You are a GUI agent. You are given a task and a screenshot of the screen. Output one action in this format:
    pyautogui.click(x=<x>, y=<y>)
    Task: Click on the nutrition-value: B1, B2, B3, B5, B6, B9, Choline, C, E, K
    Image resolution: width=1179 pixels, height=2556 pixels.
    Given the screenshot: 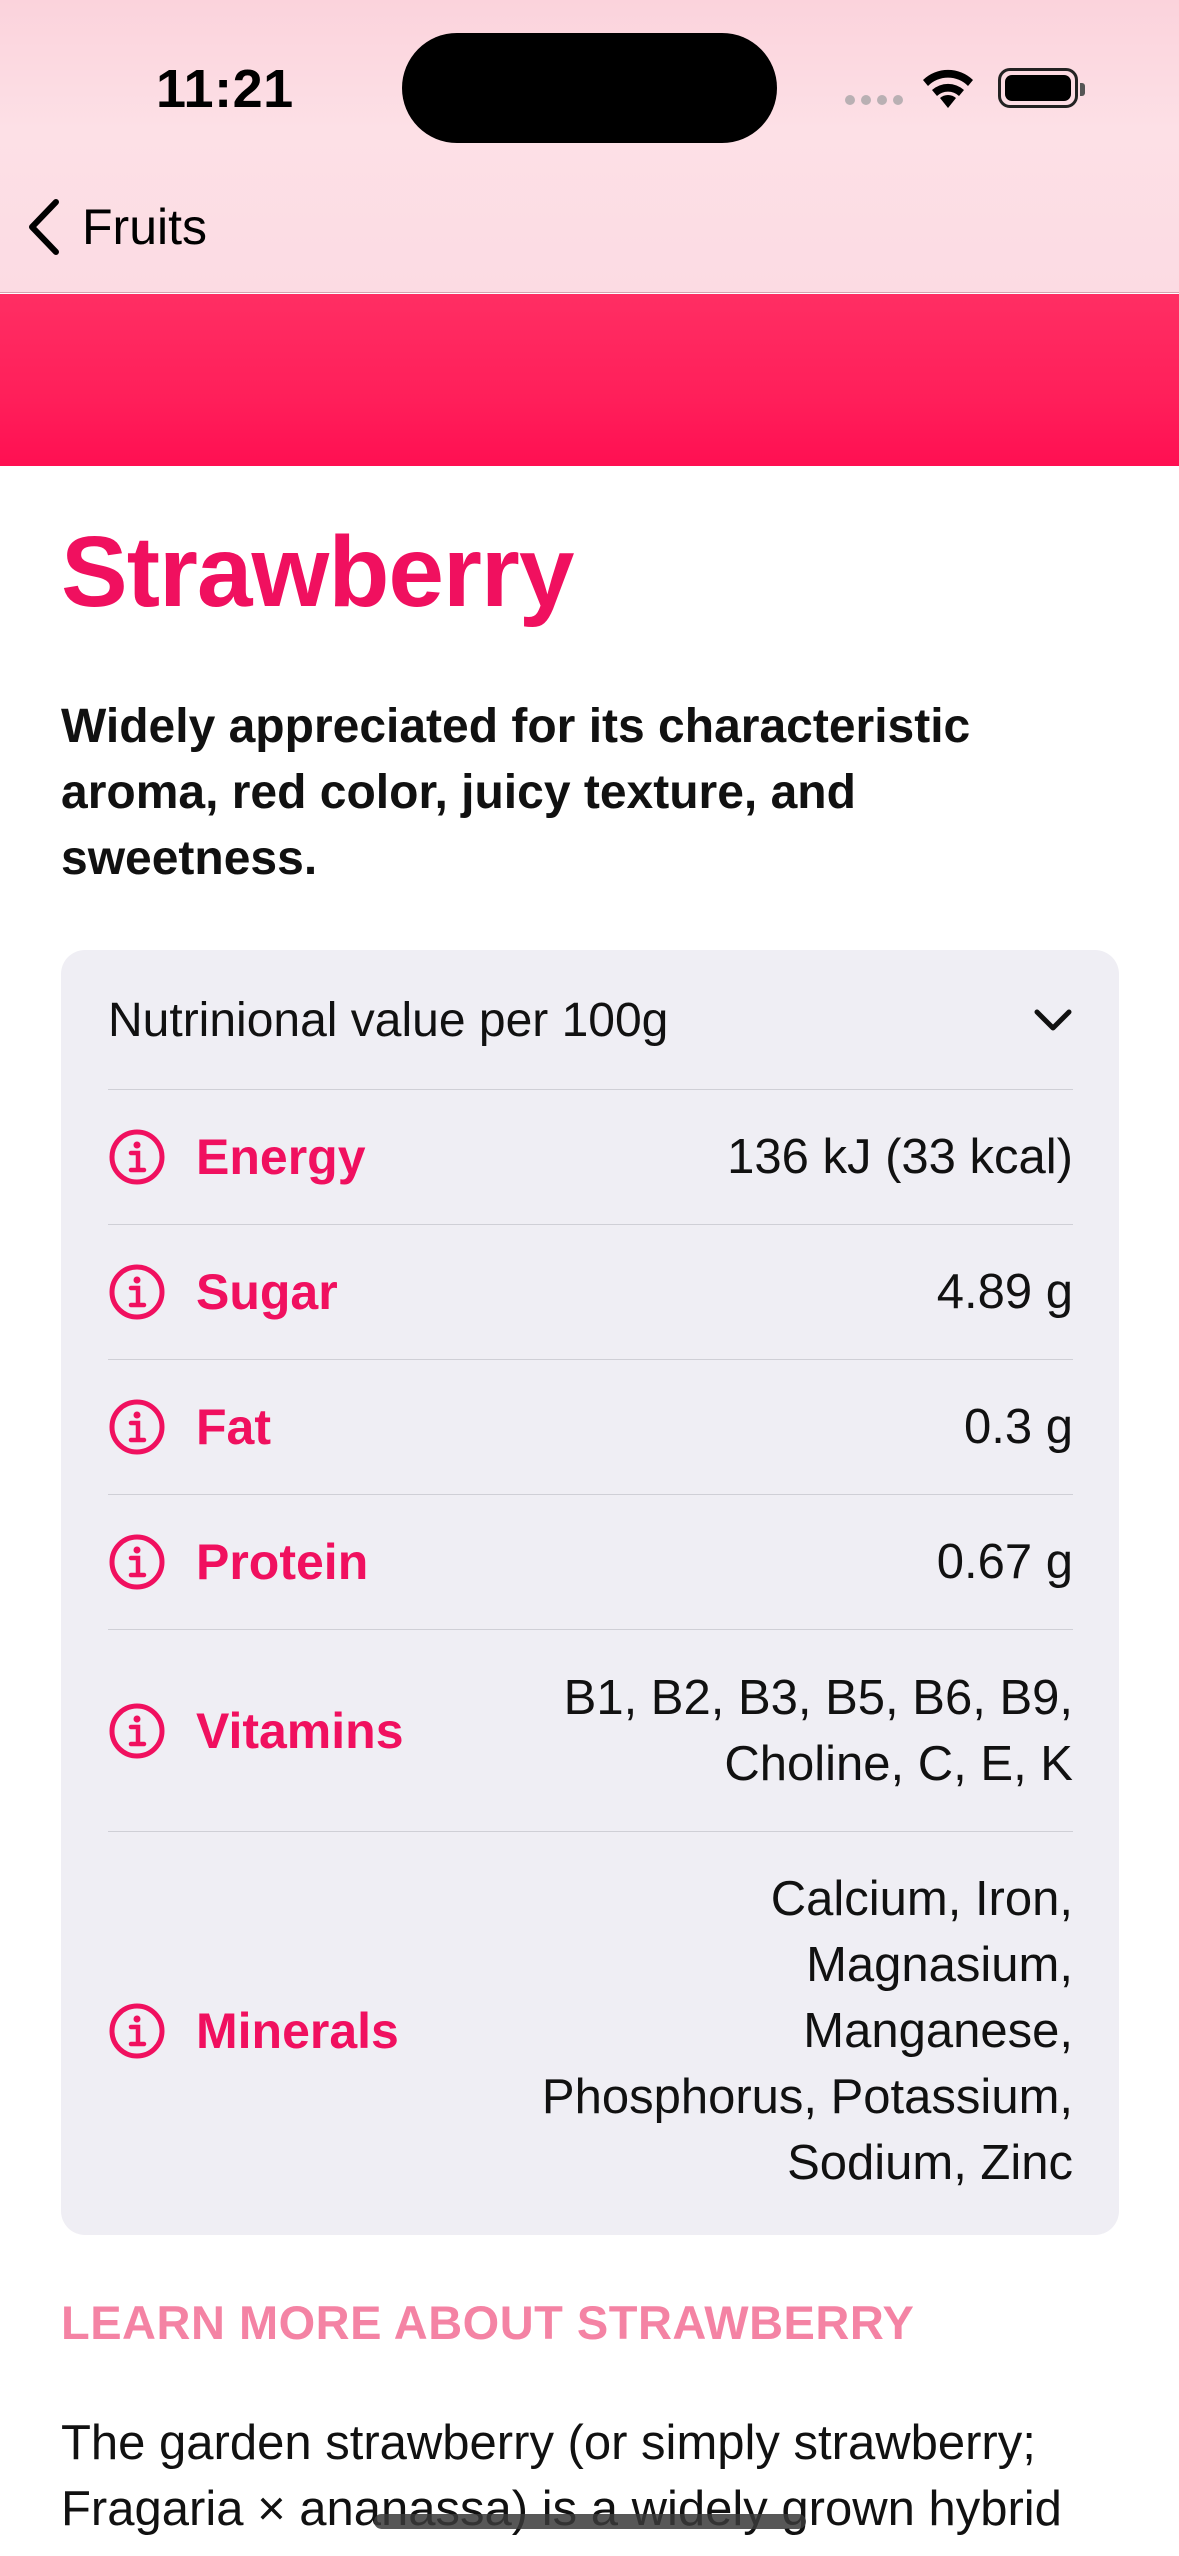 What is the action you would take?
    pyautogui.click(x=818, y=1731)
    